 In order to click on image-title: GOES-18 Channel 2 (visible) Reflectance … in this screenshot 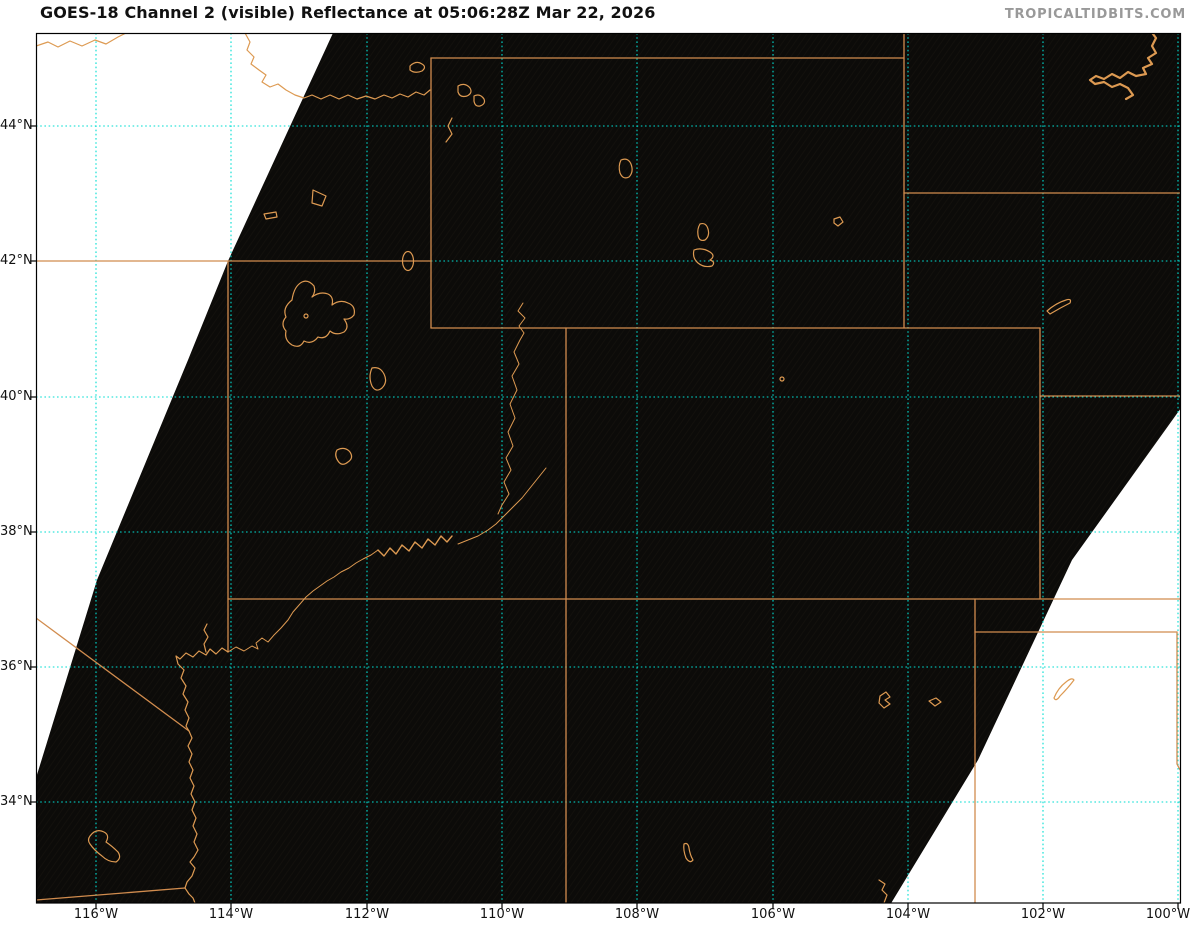, I will do `click(348, 12)`.